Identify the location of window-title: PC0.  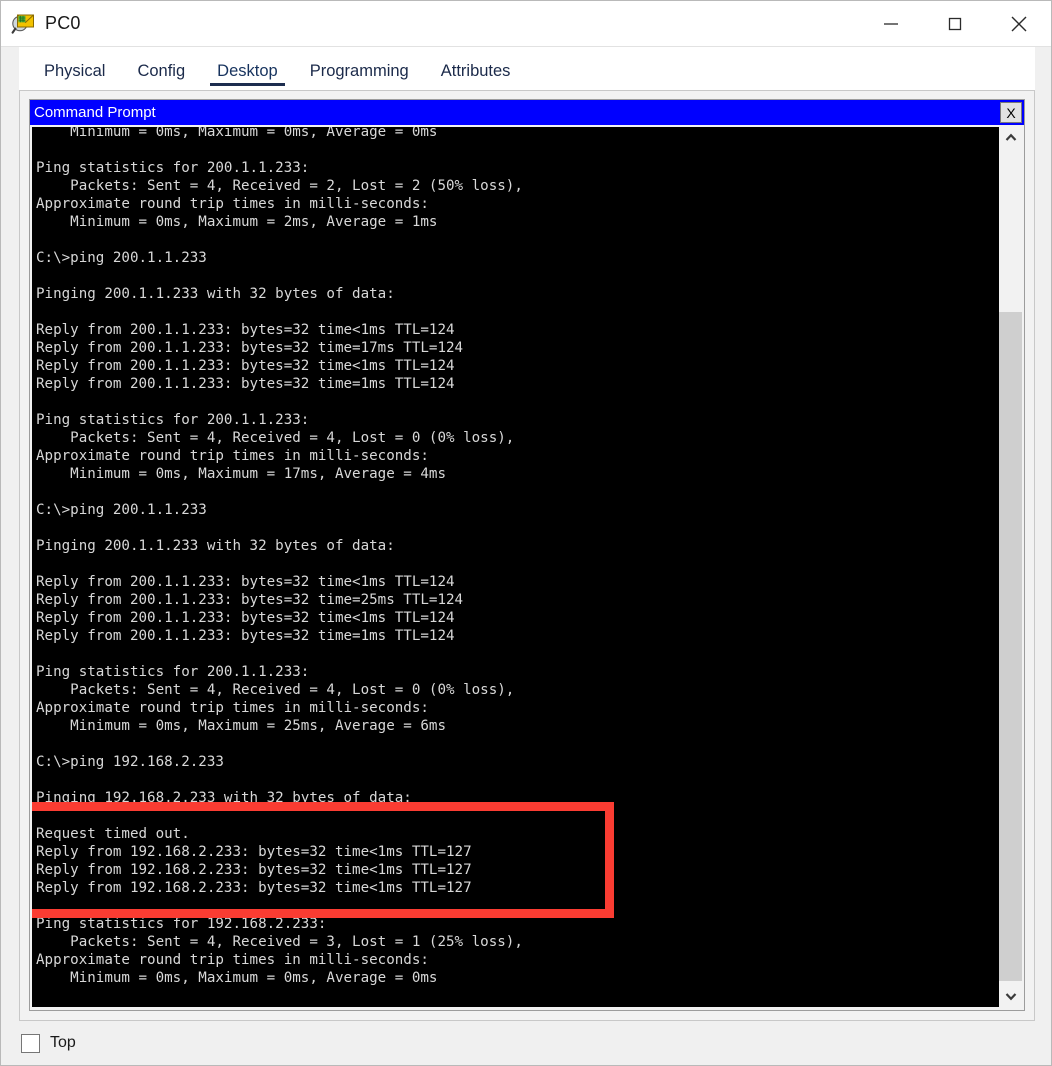
(63, 23).